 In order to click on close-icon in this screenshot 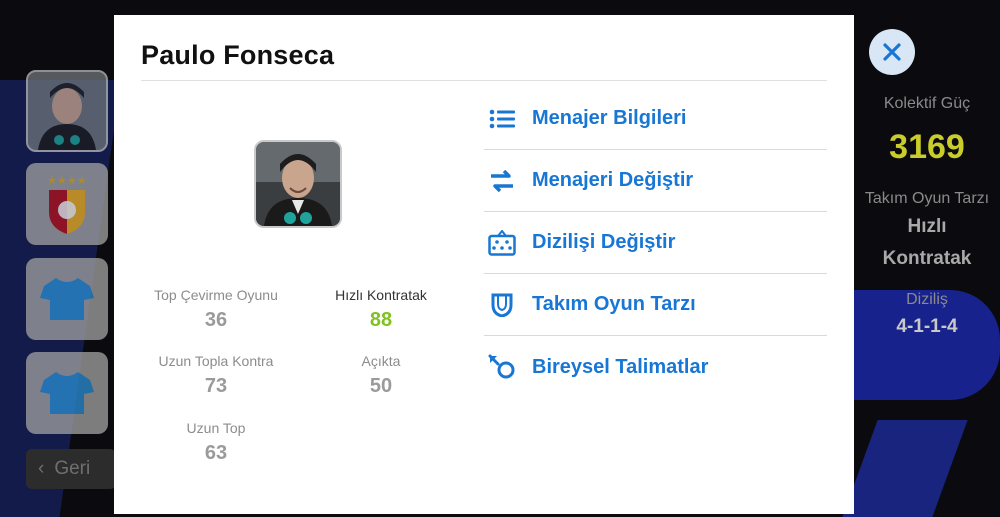, I will do `click(892, 52)`.